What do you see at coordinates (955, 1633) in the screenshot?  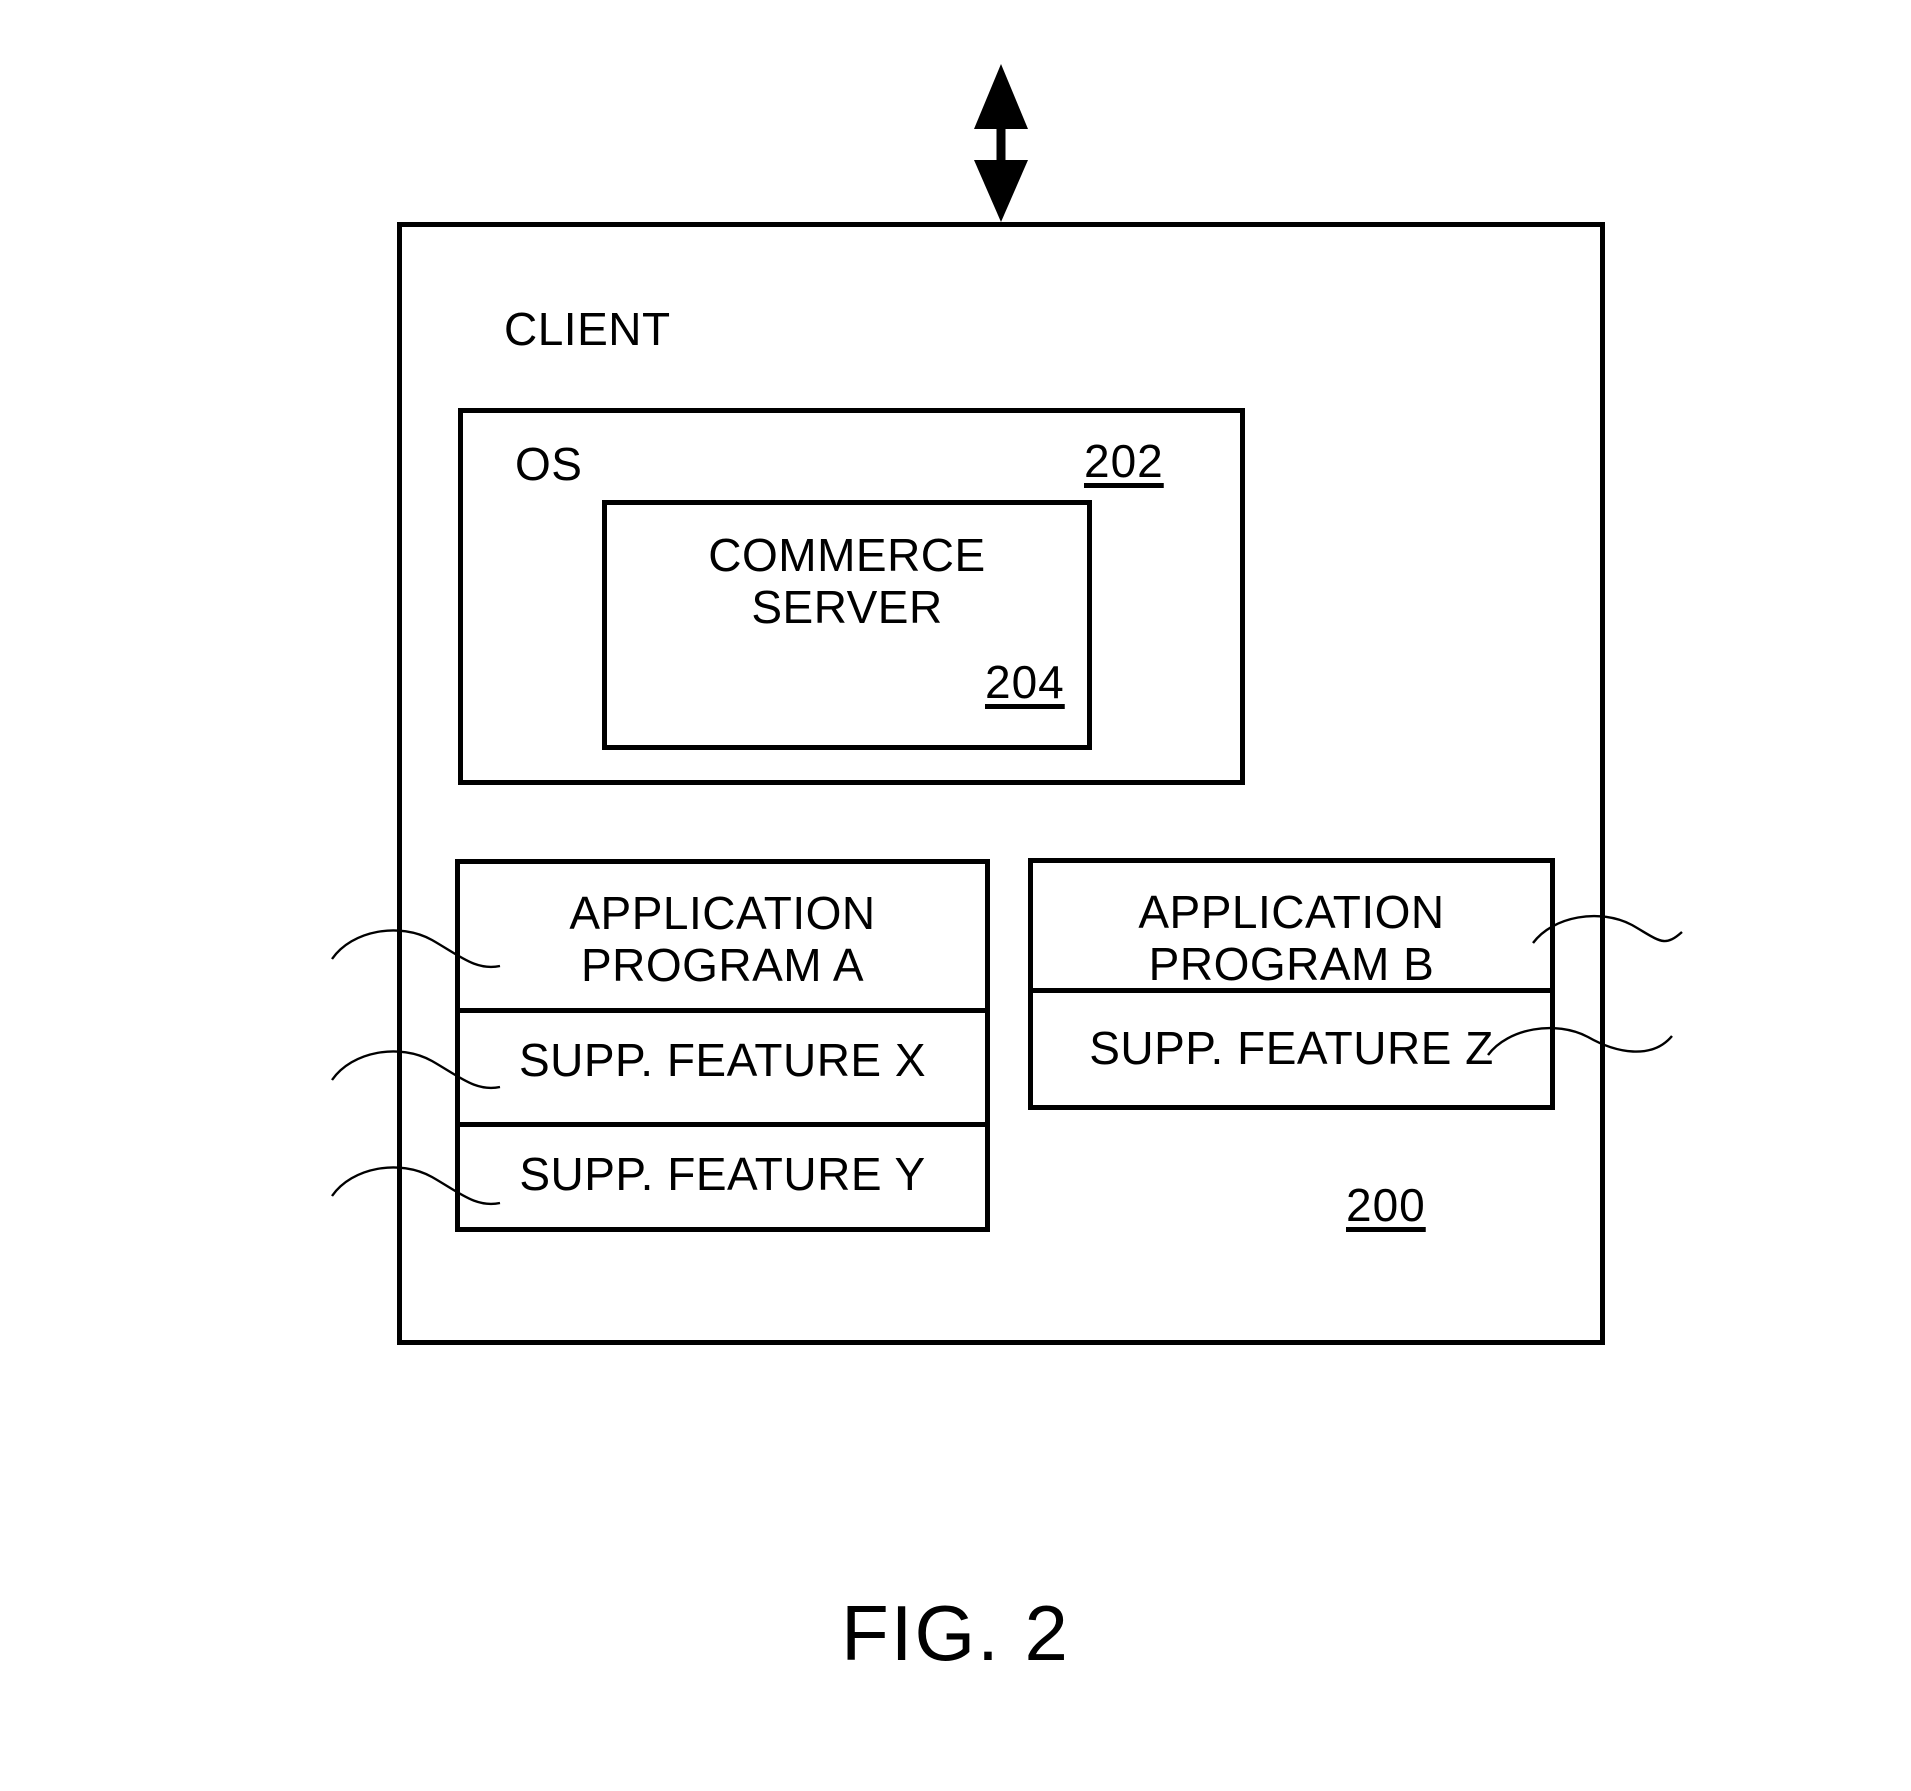 I see `figure-caption: FIG. 2` at bounding box center [955, 1633].